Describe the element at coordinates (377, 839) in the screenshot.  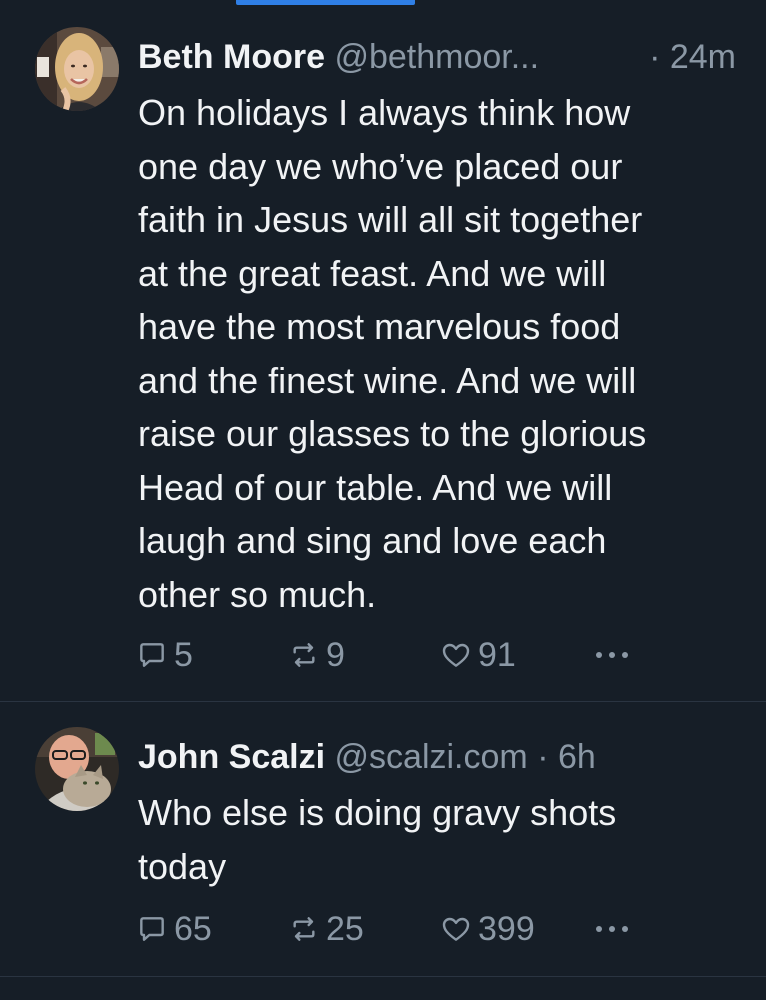
I see `post-text: Who else is doing gravy shots today` at that location.